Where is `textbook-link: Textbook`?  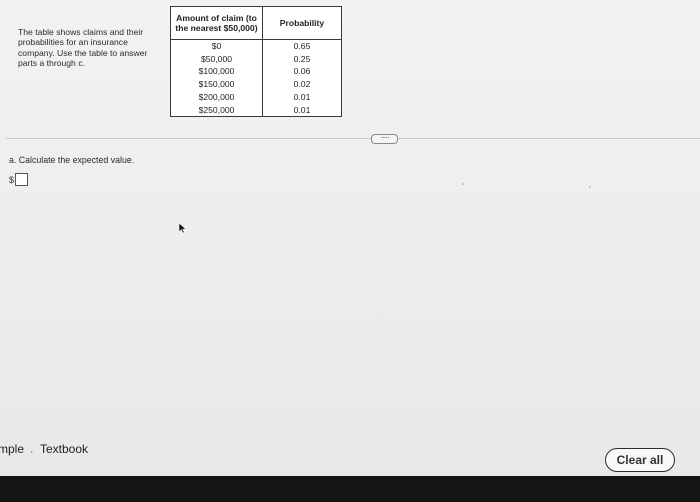
textbook-link: Textbook is located at coordinates (64, 449).